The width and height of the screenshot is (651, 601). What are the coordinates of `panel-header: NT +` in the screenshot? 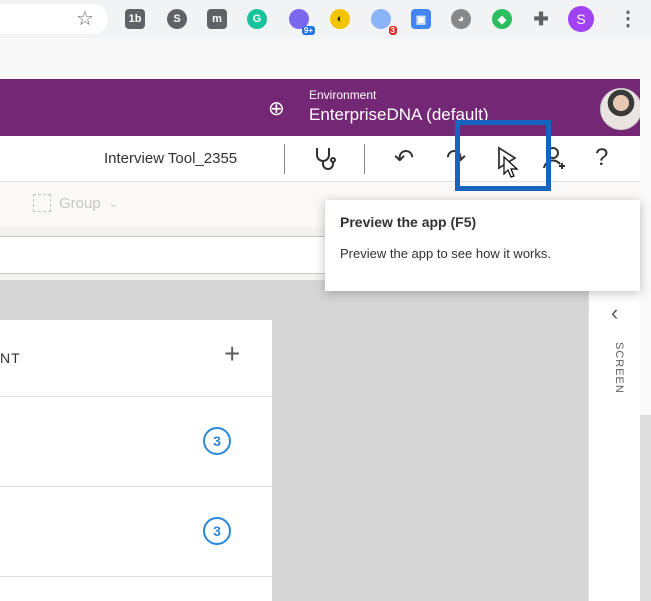 It's located at (136, 358).